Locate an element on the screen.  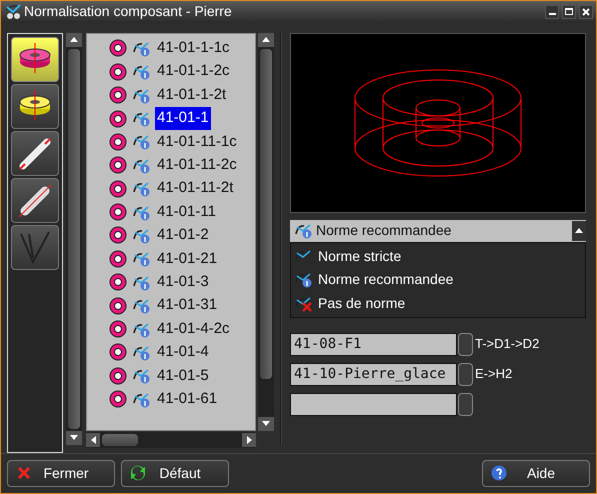
dropdown-arrow-button is located at coordinates (579, 230).